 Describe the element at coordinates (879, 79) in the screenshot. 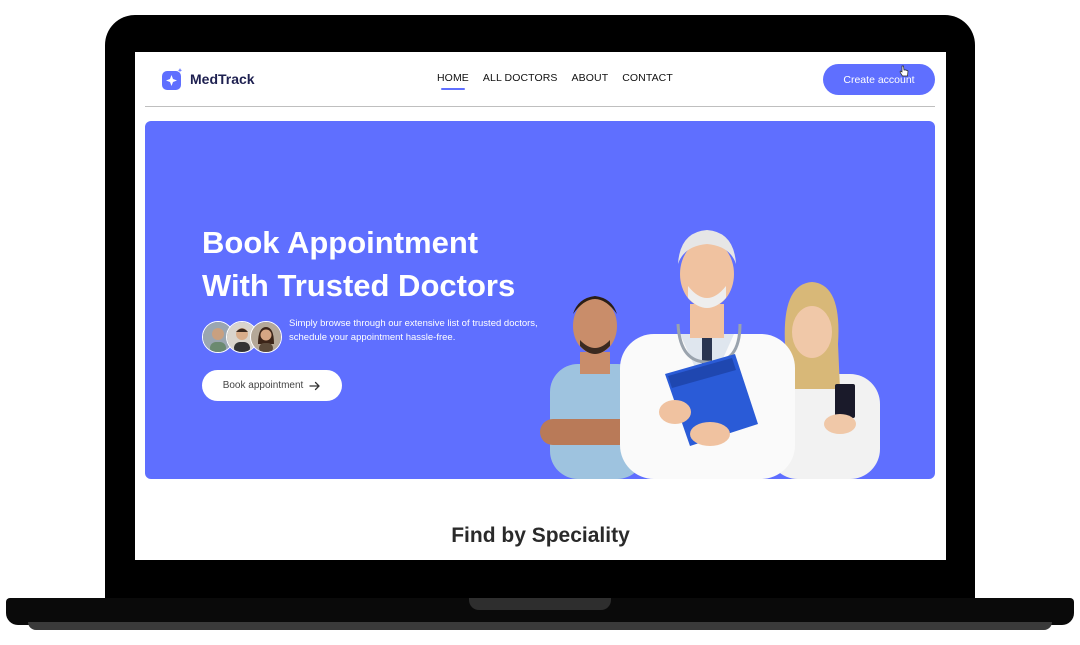

I see `create-account-button: Create account` at that location.